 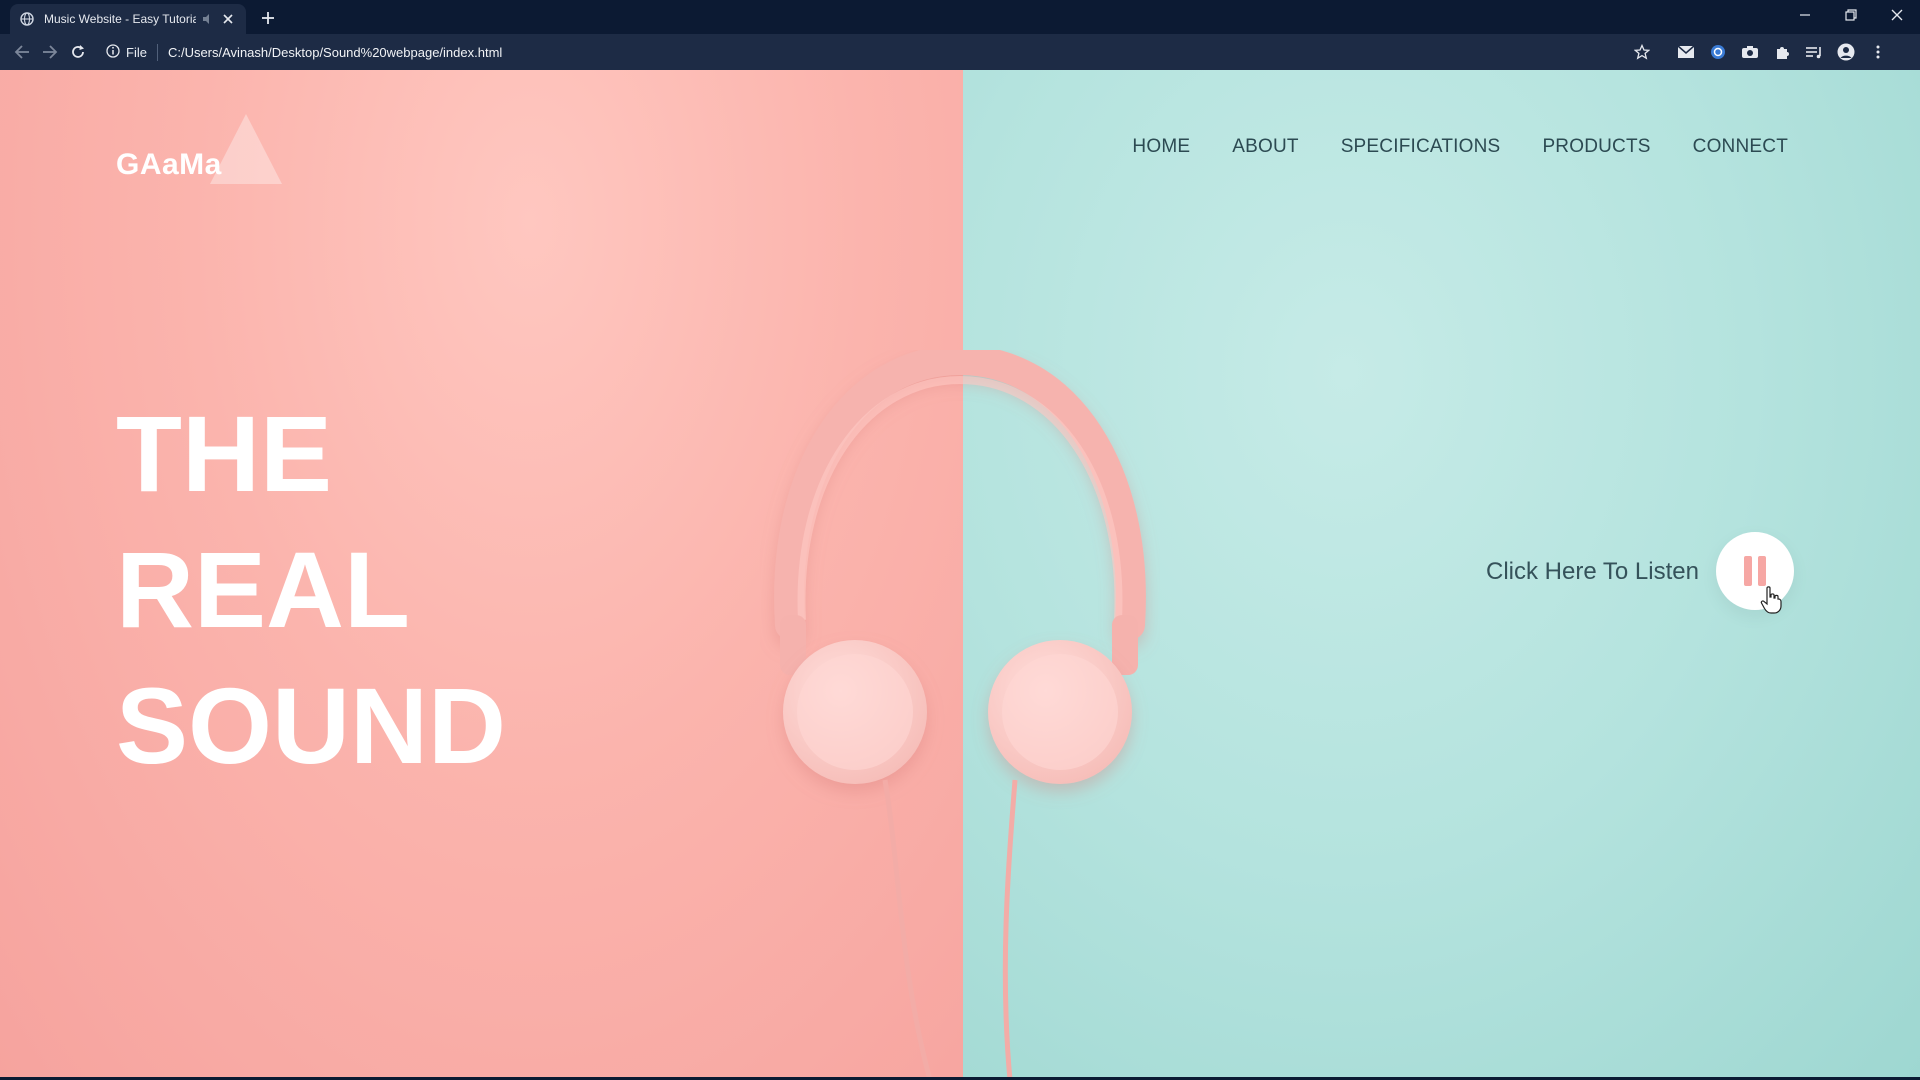 What do you see at coordinates (136, 52) in the screenshot?
I see `scheme-label: File` at bounding box center [136, 52].